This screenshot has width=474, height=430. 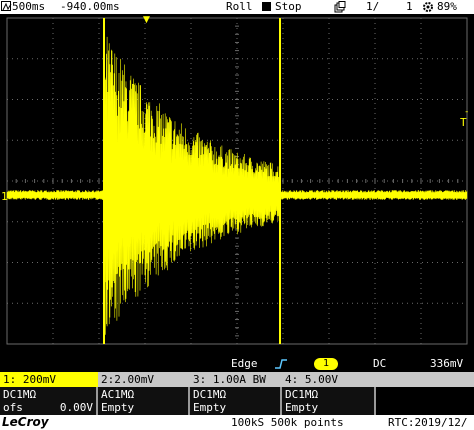 I want to click on trigger-count: 1/, so click(x=373, y=6).